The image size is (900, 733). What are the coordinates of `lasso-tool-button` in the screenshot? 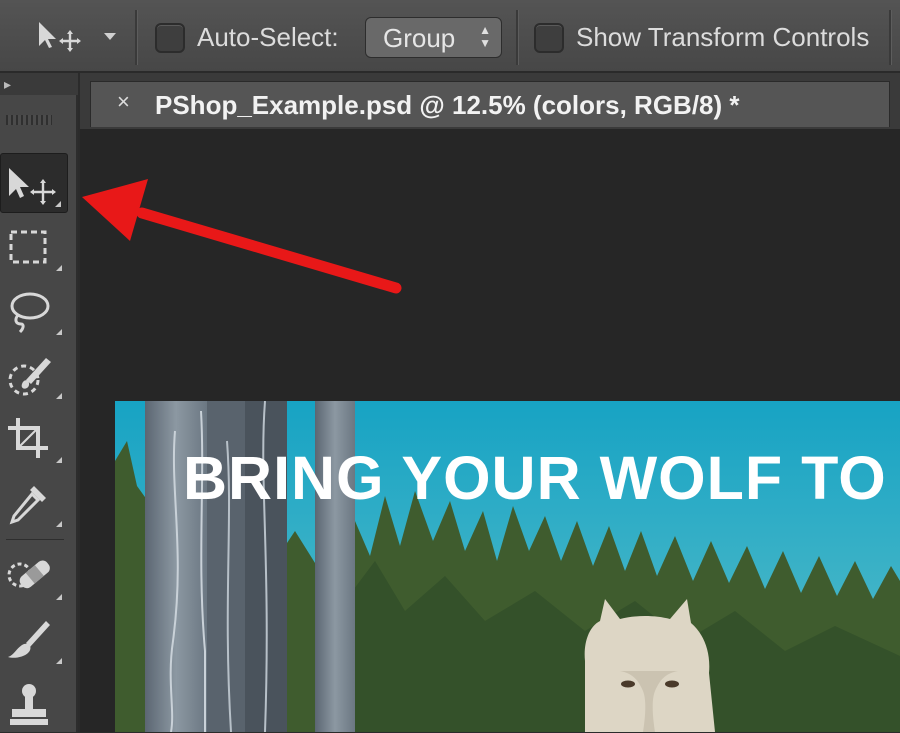 It's located at (34, 310).